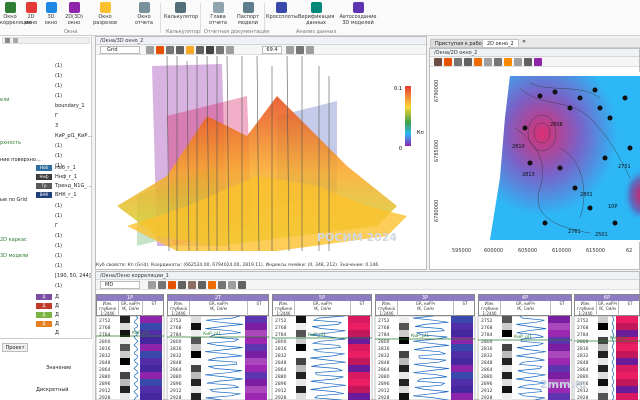 The image size is (640, 400). What do you see at coordinates (73, 276) in the screenshot?
I see `tree-item: [190, 50, 244]` at bounding box center [73, 276].